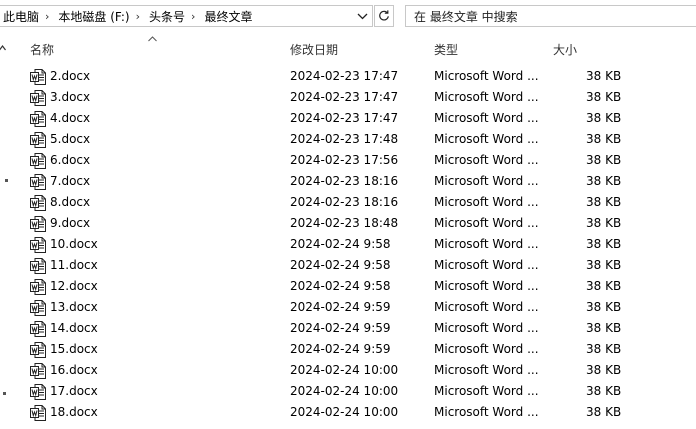 The image size is (696, 429). Describe the element at coordinates (466, 16) in the screenshot. I see `search-placeholder: 在 最终文章 中搜索` at that location.